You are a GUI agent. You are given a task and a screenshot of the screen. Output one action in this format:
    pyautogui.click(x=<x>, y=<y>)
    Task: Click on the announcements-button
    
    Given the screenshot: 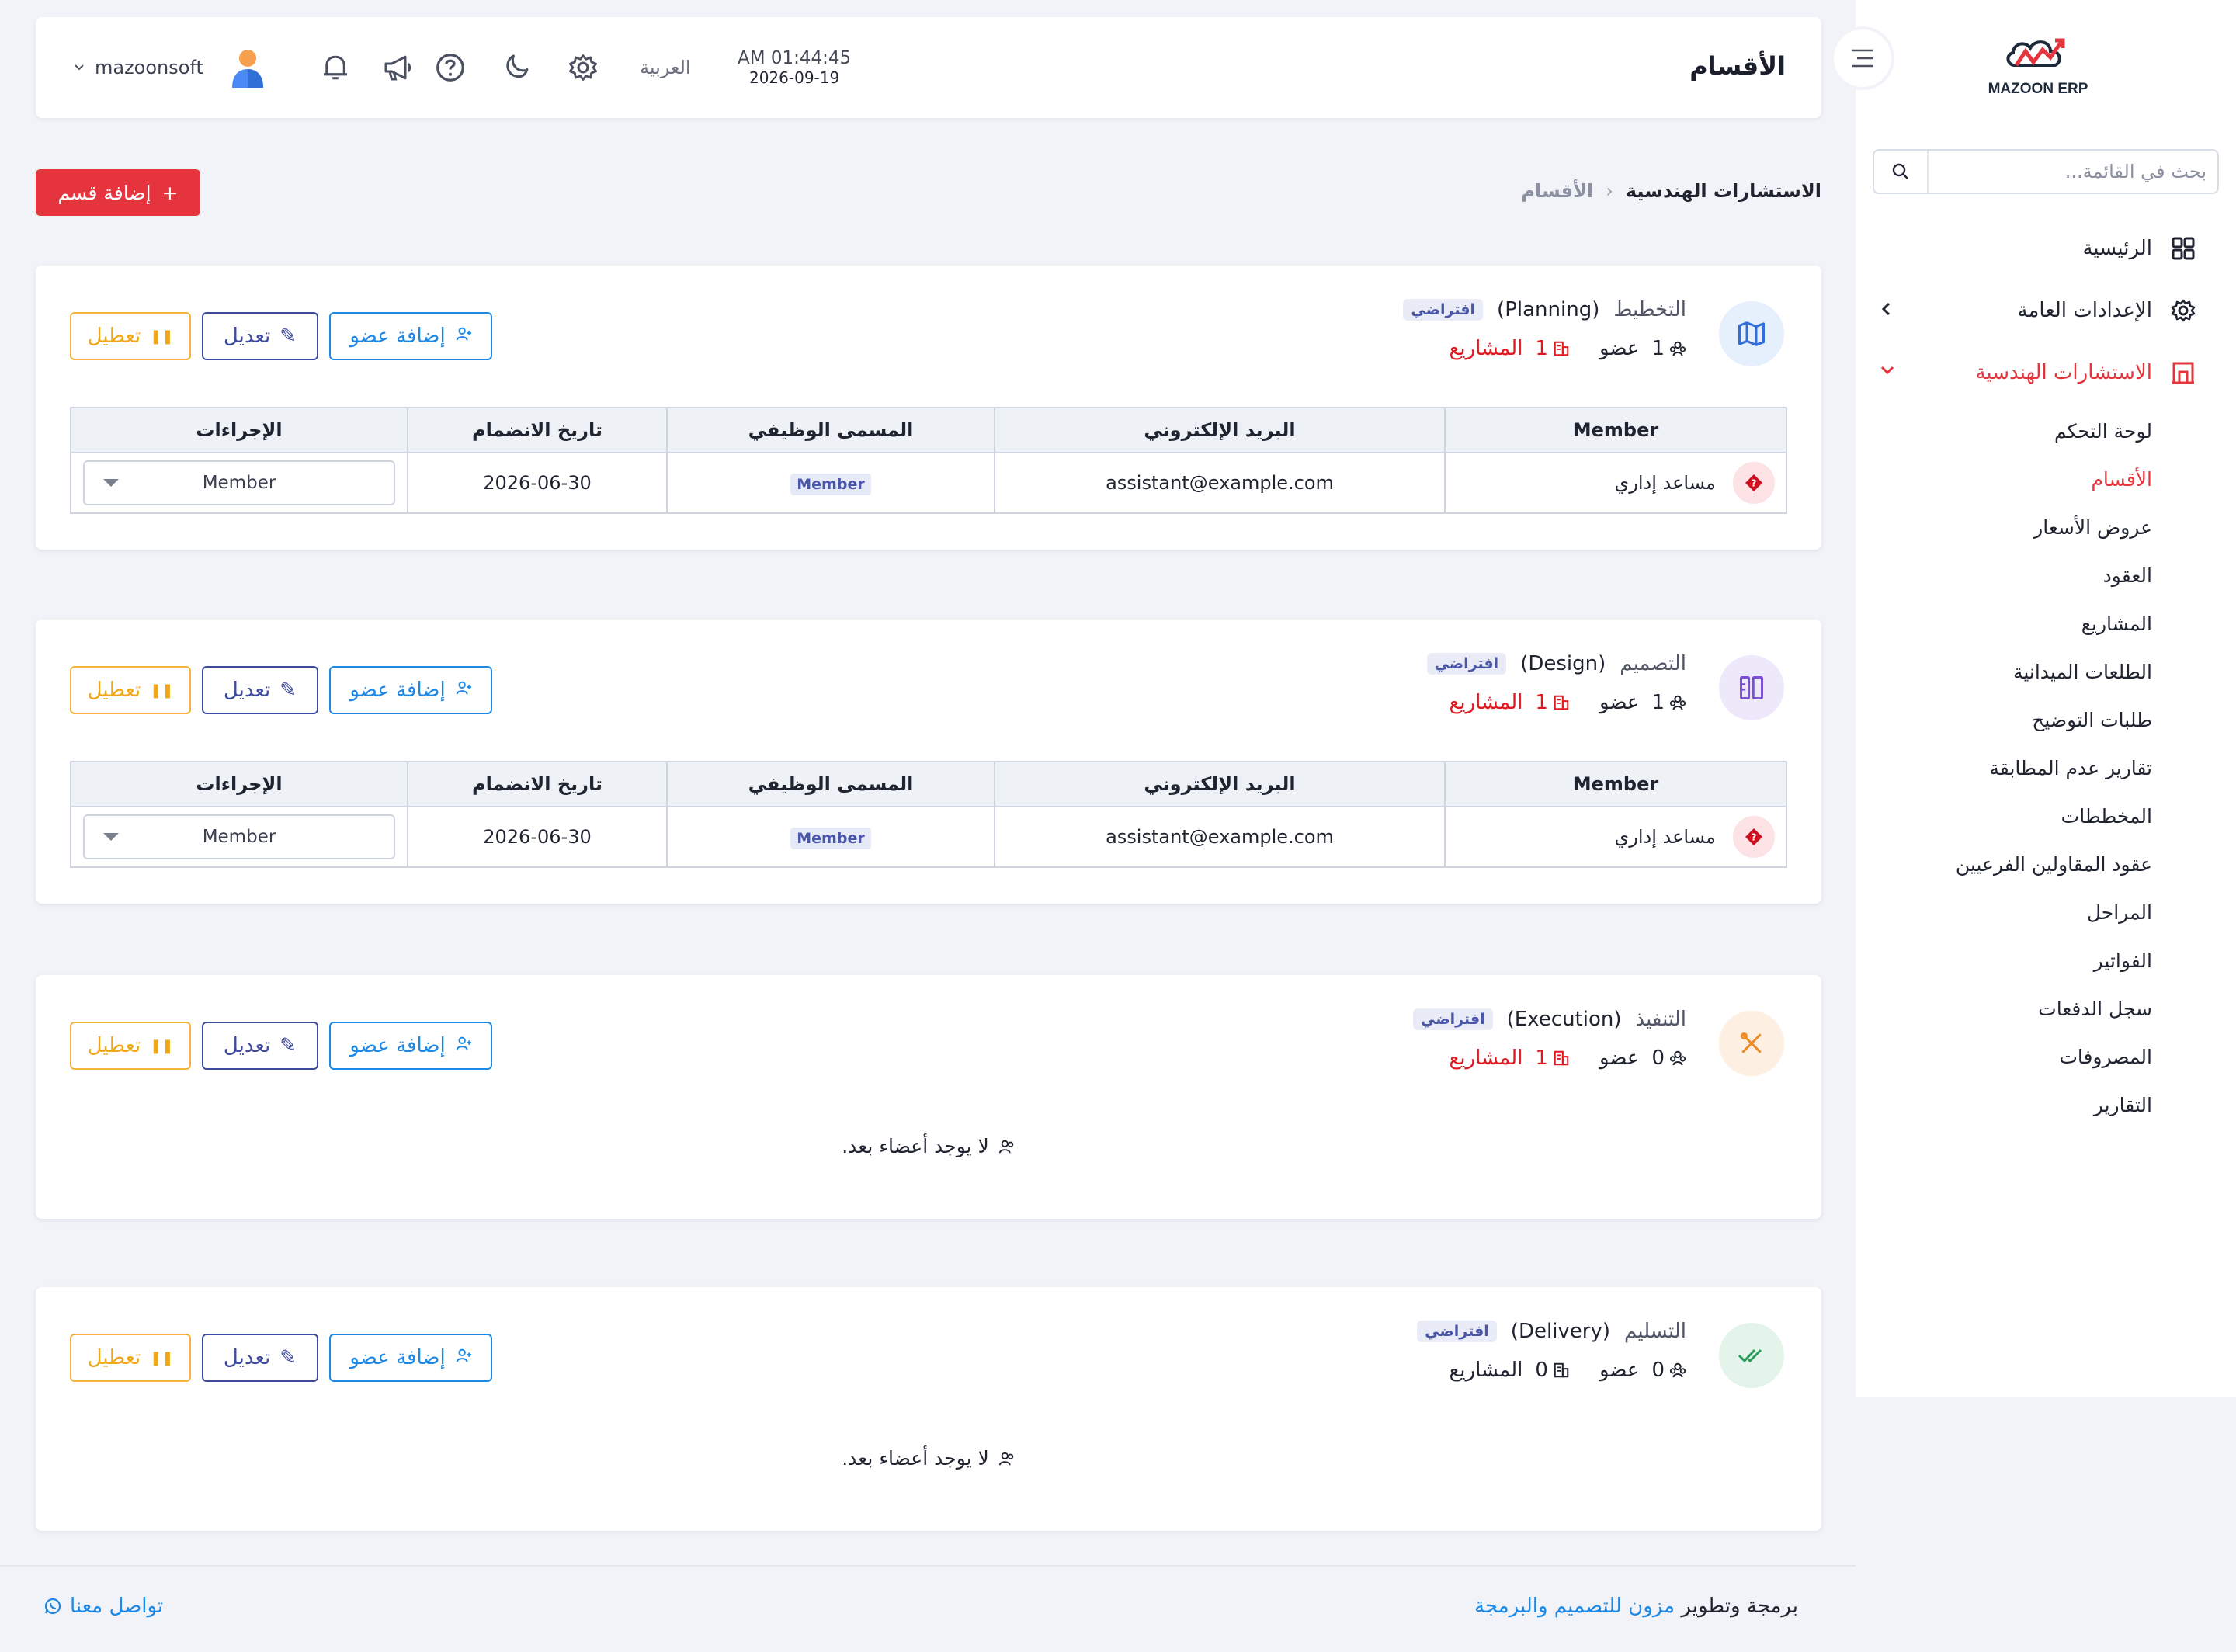 What is the action you would take?
    pyautogui.click(x=397, y=67)
    